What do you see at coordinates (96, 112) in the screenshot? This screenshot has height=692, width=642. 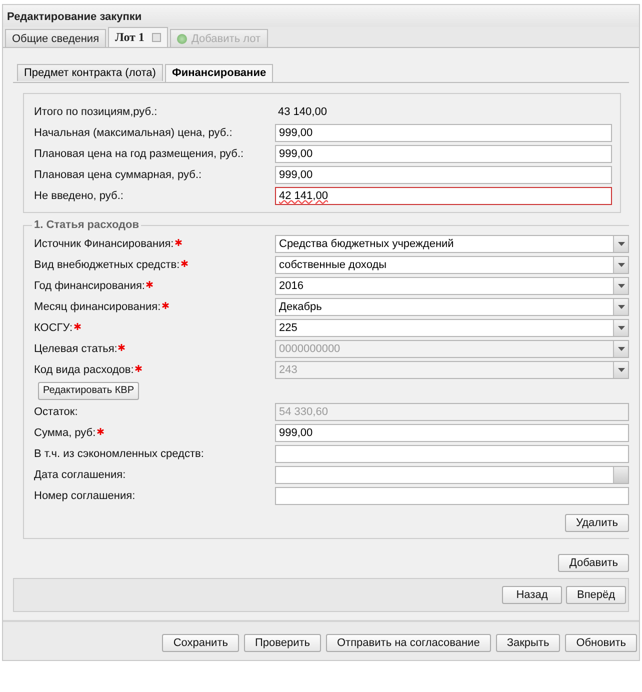 I see `field-label: Итого по позициям,руб.:` at bounding box center [96, 112].